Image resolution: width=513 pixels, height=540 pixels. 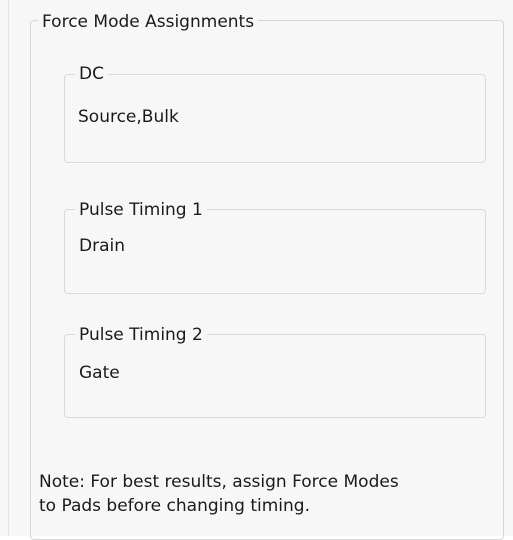 What do you see at coordinates (99, 373) in the screenshot?
I see `pulse-timing-2-assignment-value: Gate` at bounding box center [99, 373].